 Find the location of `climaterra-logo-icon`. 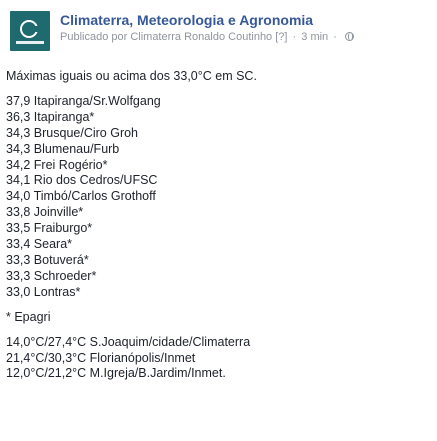

climaterra-logo-icon is located at coordinates (29, 29).